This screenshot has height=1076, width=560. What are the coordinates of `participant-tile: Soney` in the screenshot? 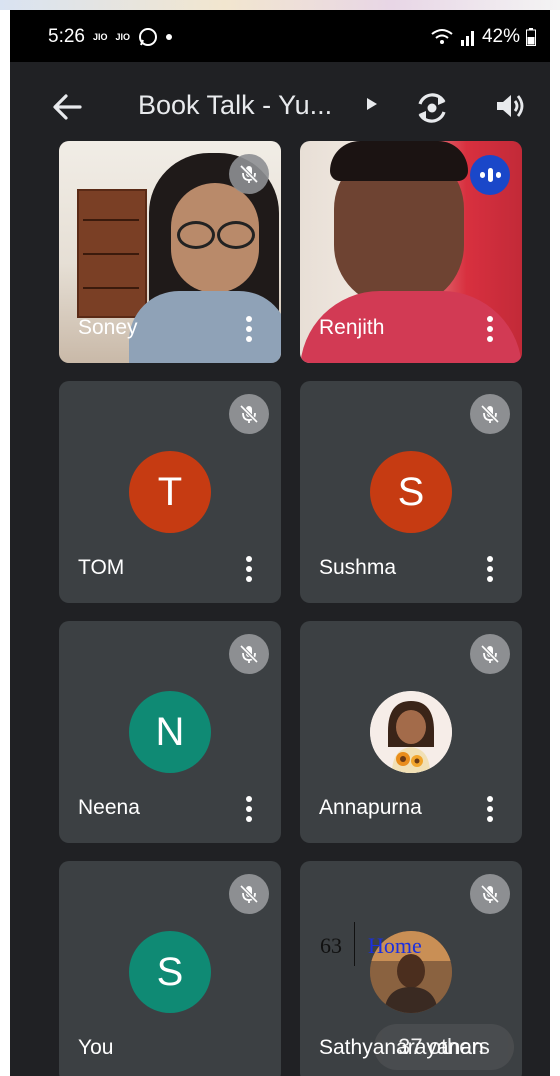 It's located at (170, 252).